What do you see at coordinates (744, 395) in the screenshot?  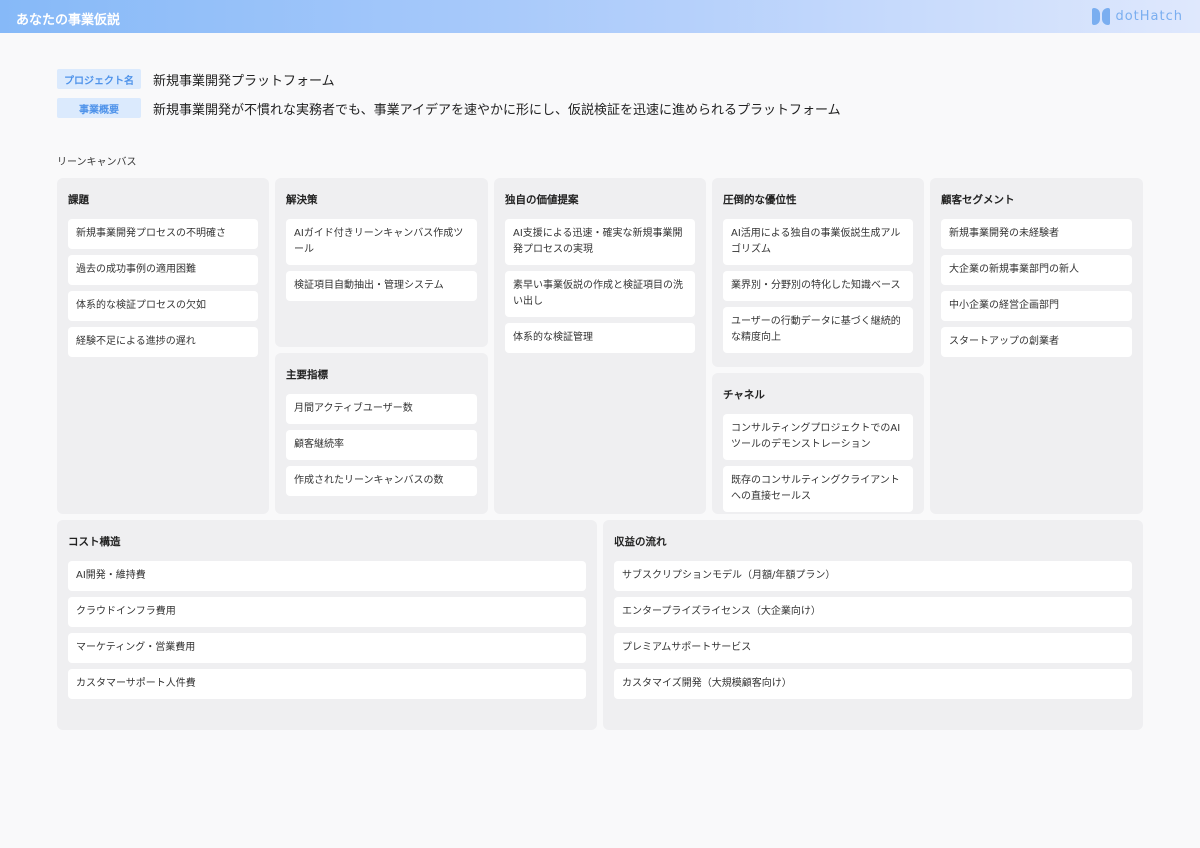 I see `section-title: チャネル` at bounding box center [744, 395].